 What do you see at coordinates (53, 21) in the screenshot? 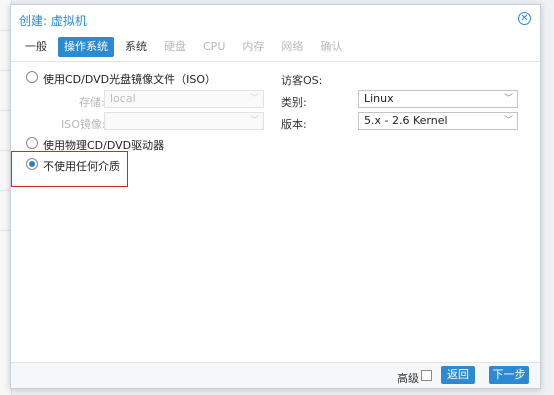
I see `dialog-title: 创建: 虚拟机` at bounding box center [53, 21].